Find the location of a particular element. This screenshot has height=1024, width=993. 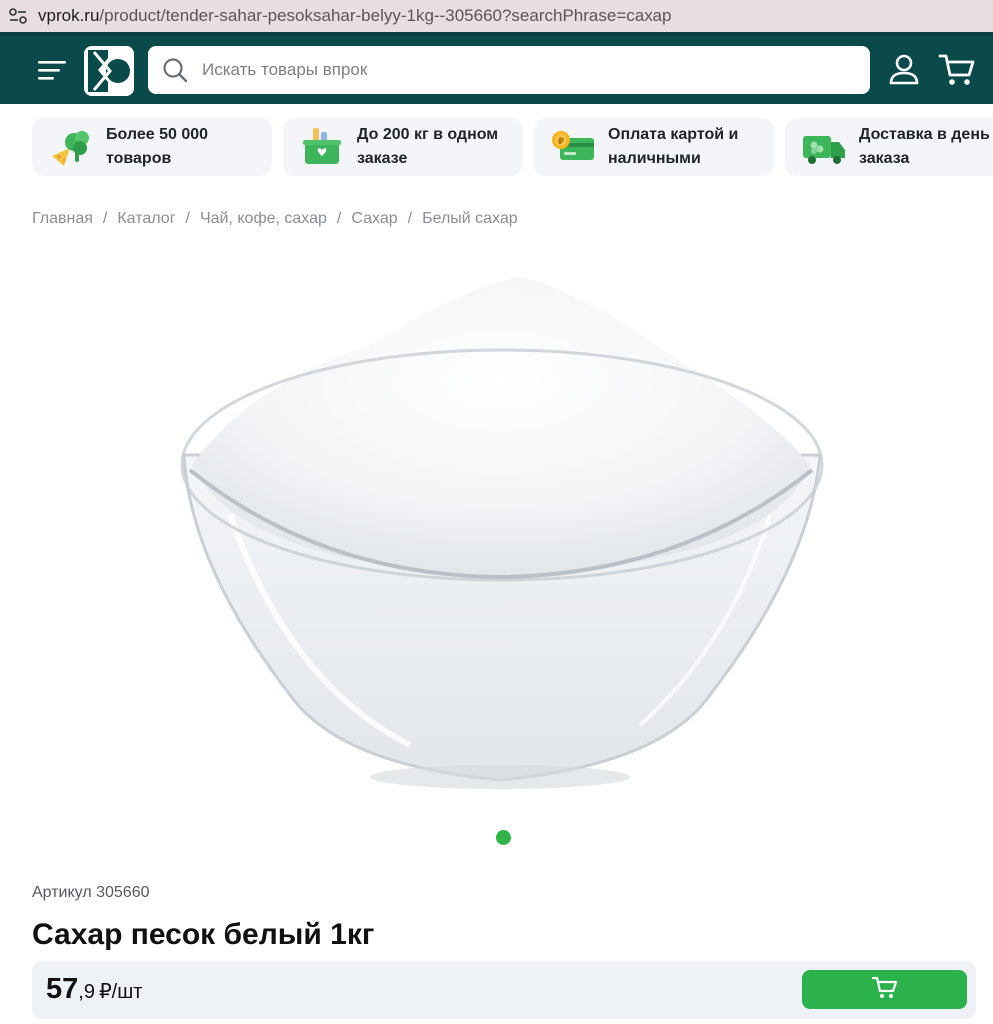

product-title: Сахар песок белый 1кг is located at coordinates (203, 934).